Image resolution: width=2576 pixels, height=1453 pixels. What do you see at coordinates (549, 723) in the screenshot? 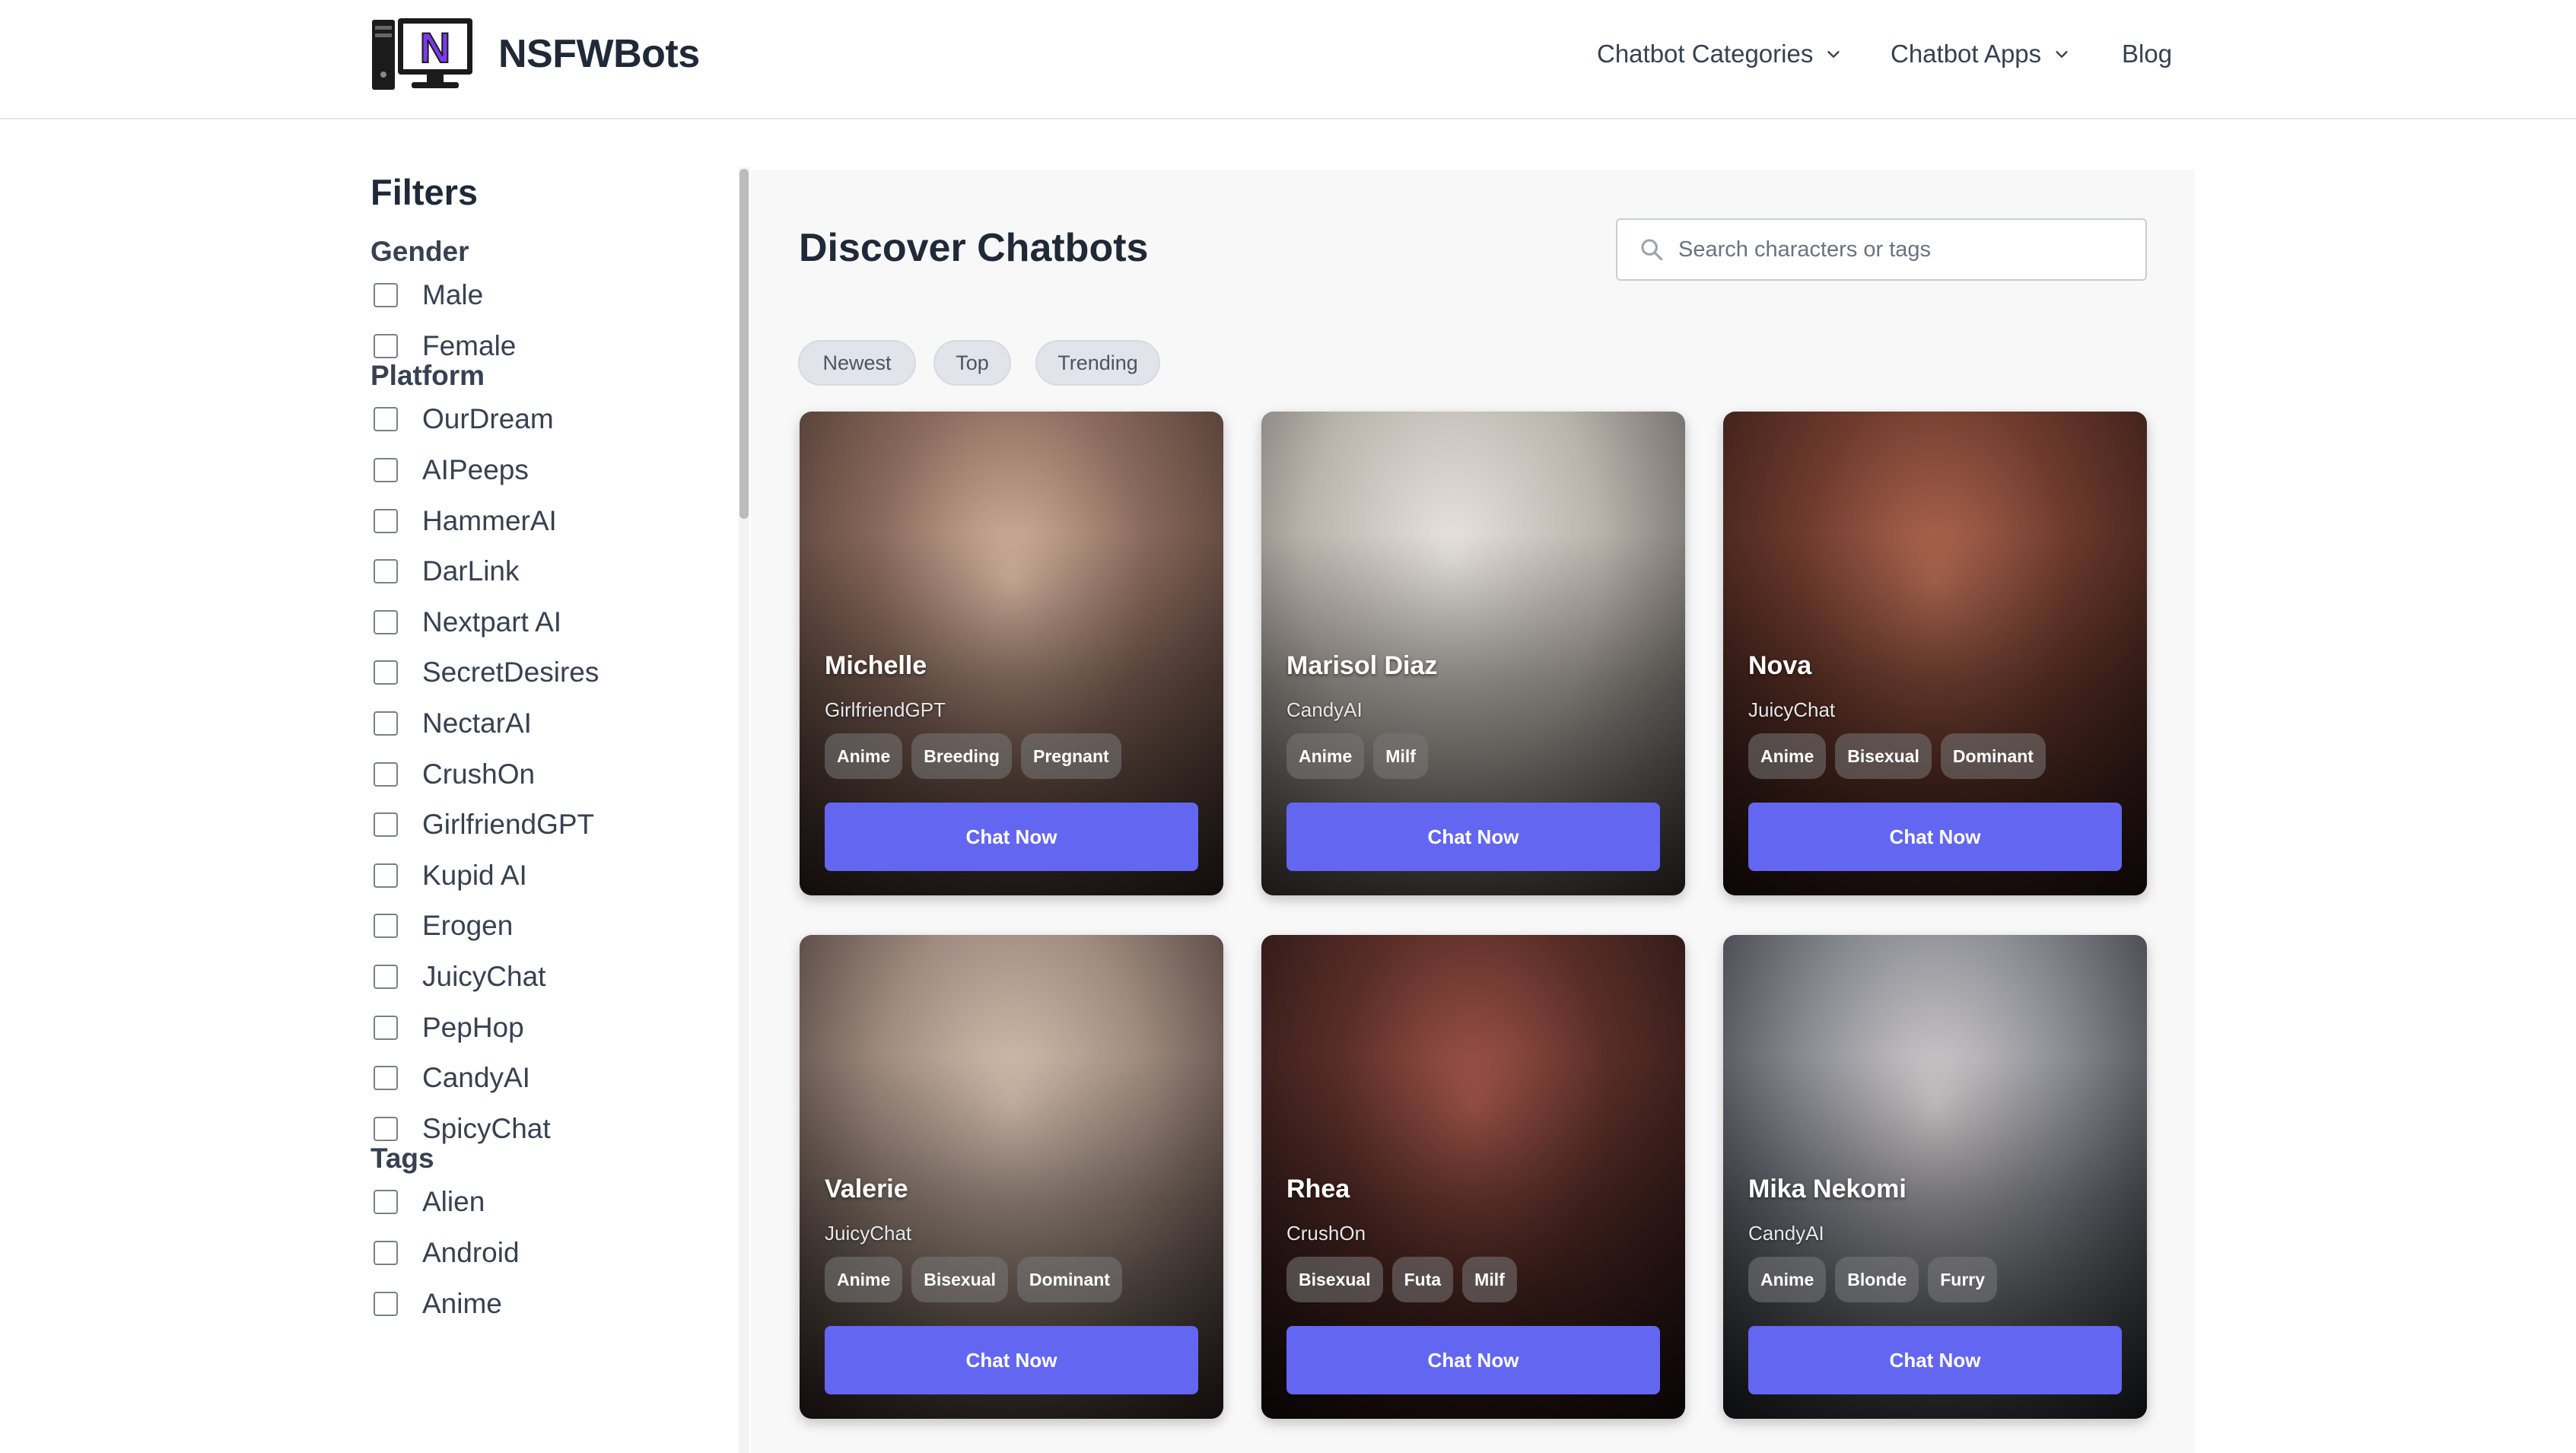
I see `filter-option-nectarai: NectarAI` at bounding box center [549, 723].